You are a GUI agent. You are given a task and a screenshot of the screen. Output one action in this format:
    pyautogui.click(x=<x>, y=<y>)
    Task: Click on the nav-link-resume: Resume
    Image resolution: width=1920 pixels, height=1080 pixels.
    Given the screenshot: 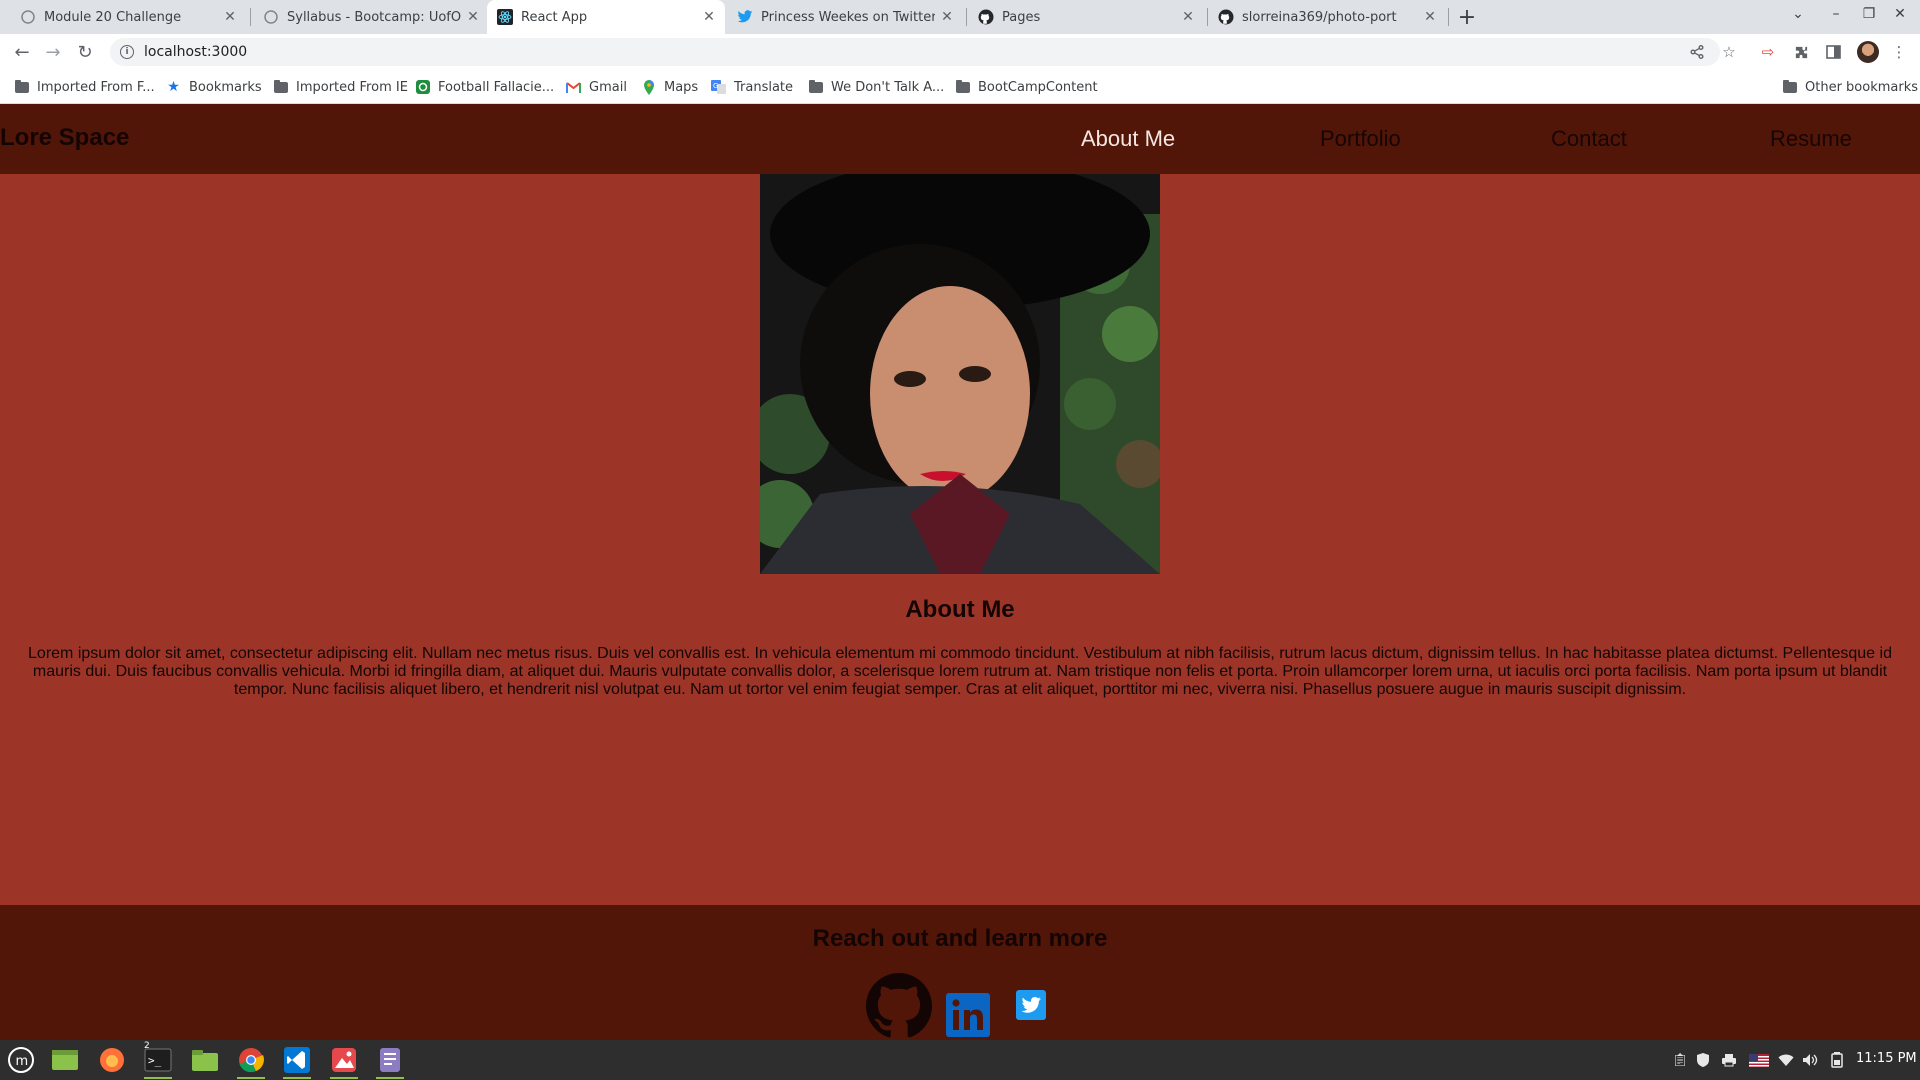 What is the action you would take?
    pyautogui.click(x=1811, y=139)
    